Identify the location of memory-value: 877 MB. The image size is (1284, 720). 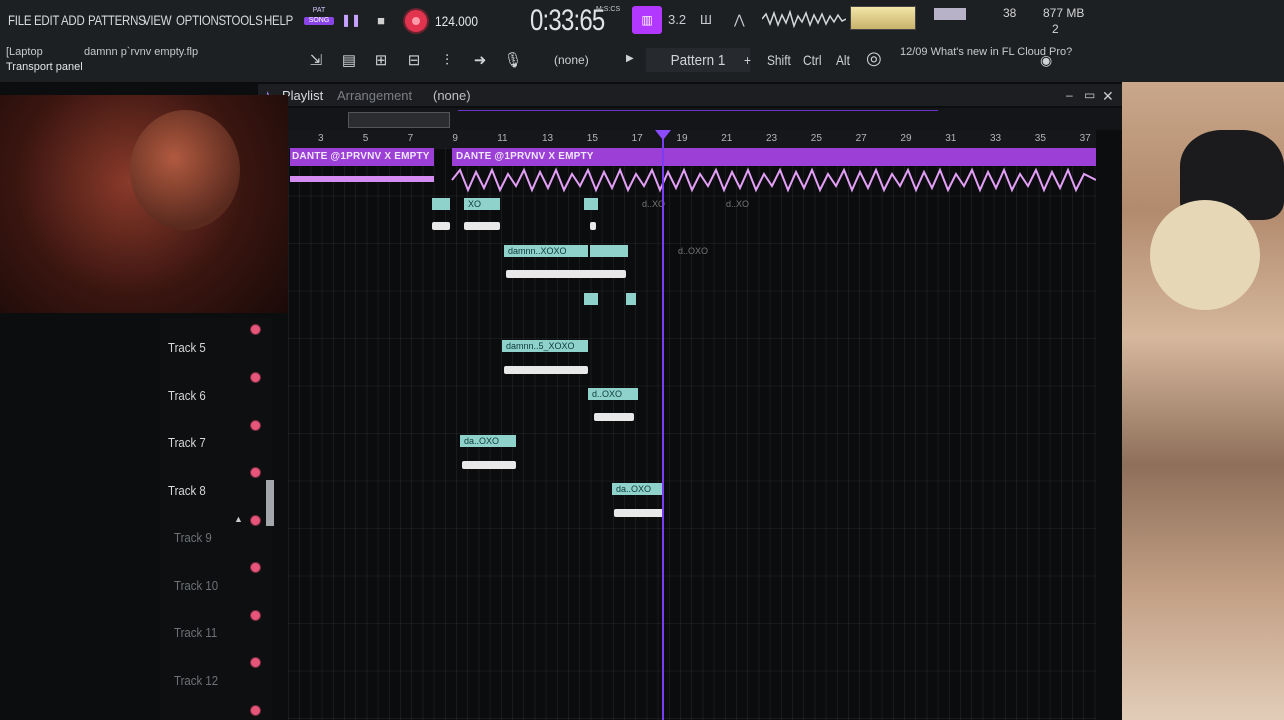
(1064, 13).